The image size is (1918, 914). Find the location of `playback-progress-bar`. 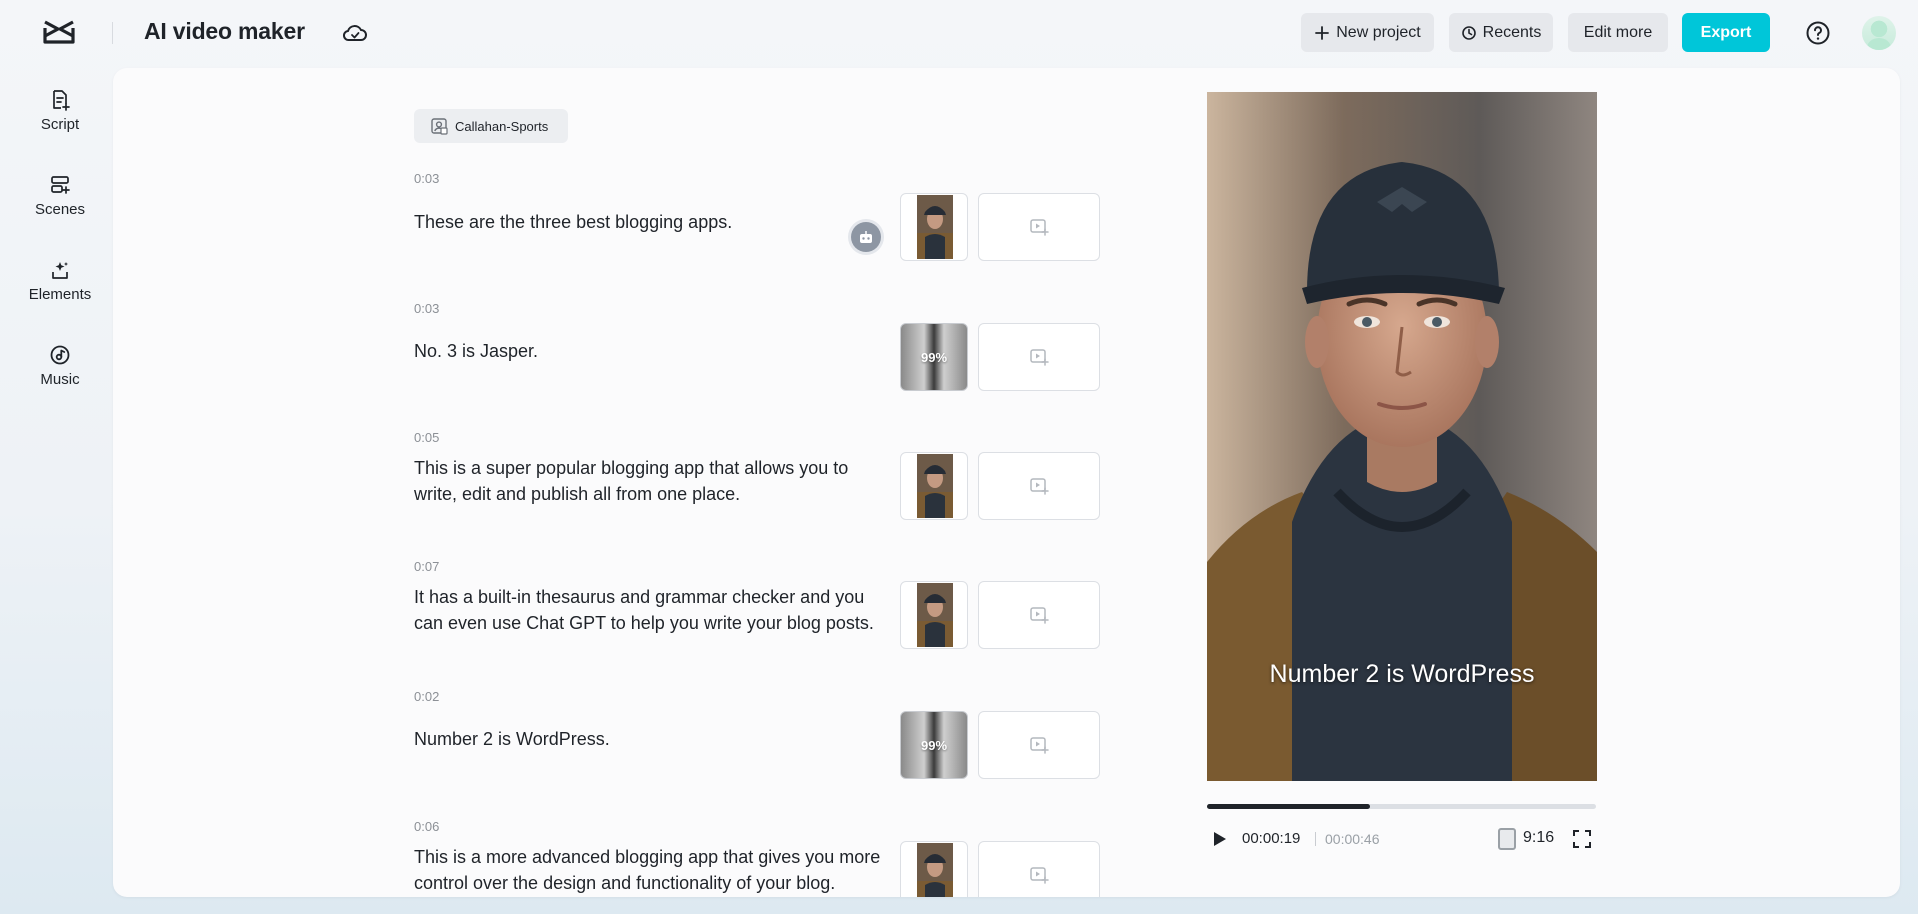

playback-progress-bar is located at coordinates (1401, 806).